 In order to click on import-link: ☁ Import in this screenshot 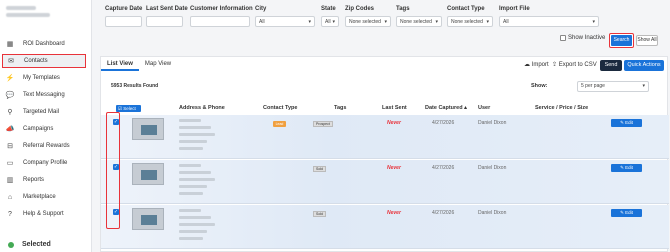, I will do `click(536, 64)`.